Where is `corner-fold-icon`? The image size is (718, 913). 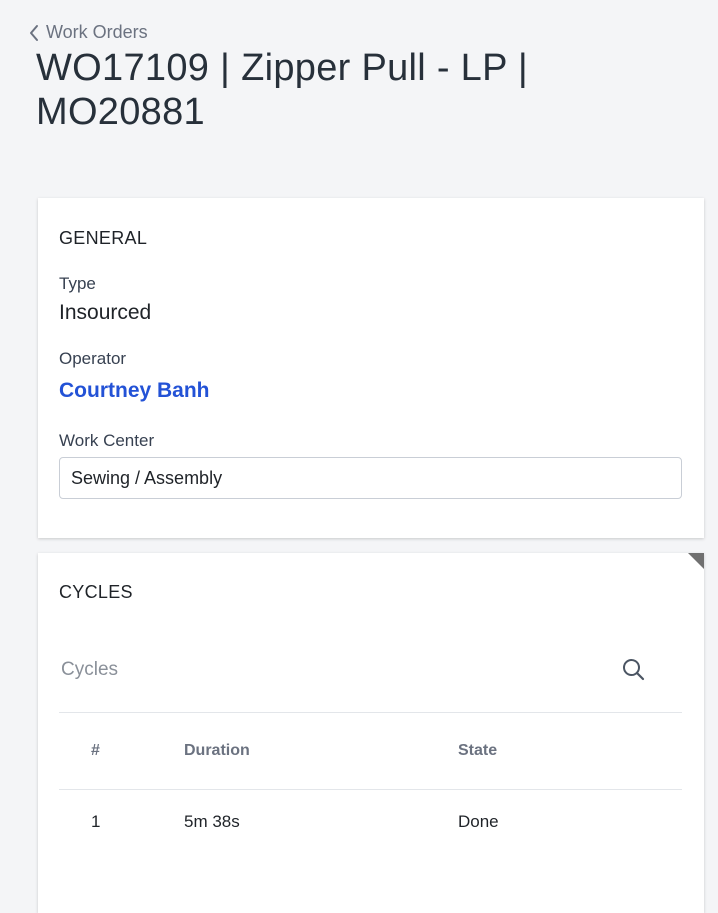
corner-fold-icon is located at coordinates (696, 561).